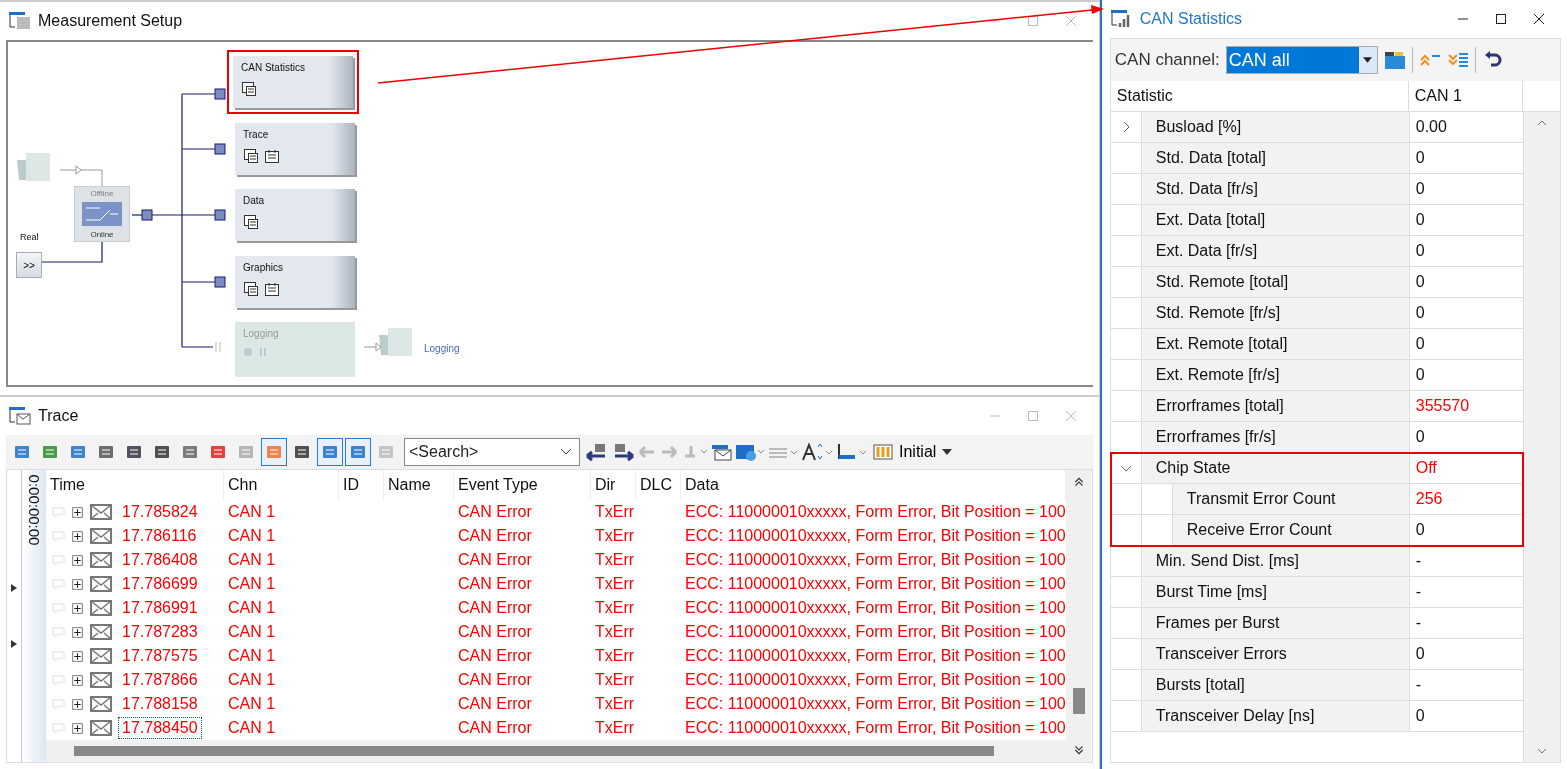 The image size is (1567, 769). What do you see at coordinates (160, 512) in the screenshot?
I see `table-cell-text: 17.785824` at bounding box center [160, 512].